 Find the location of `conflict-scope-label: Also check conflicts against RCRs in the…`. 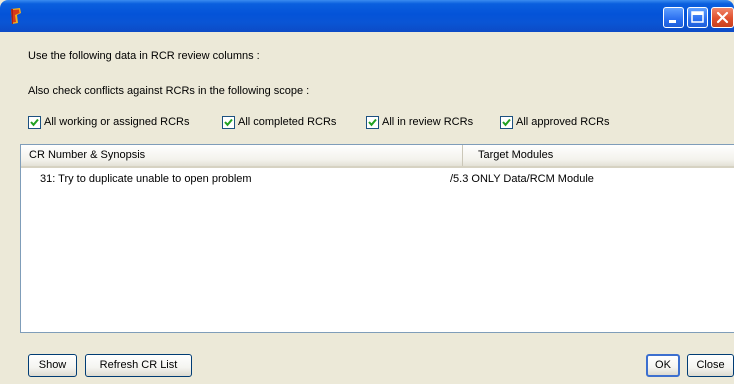

conflict-scope-label: Also check conflicts against RCRs in the… is located at coordinates (169, 91).